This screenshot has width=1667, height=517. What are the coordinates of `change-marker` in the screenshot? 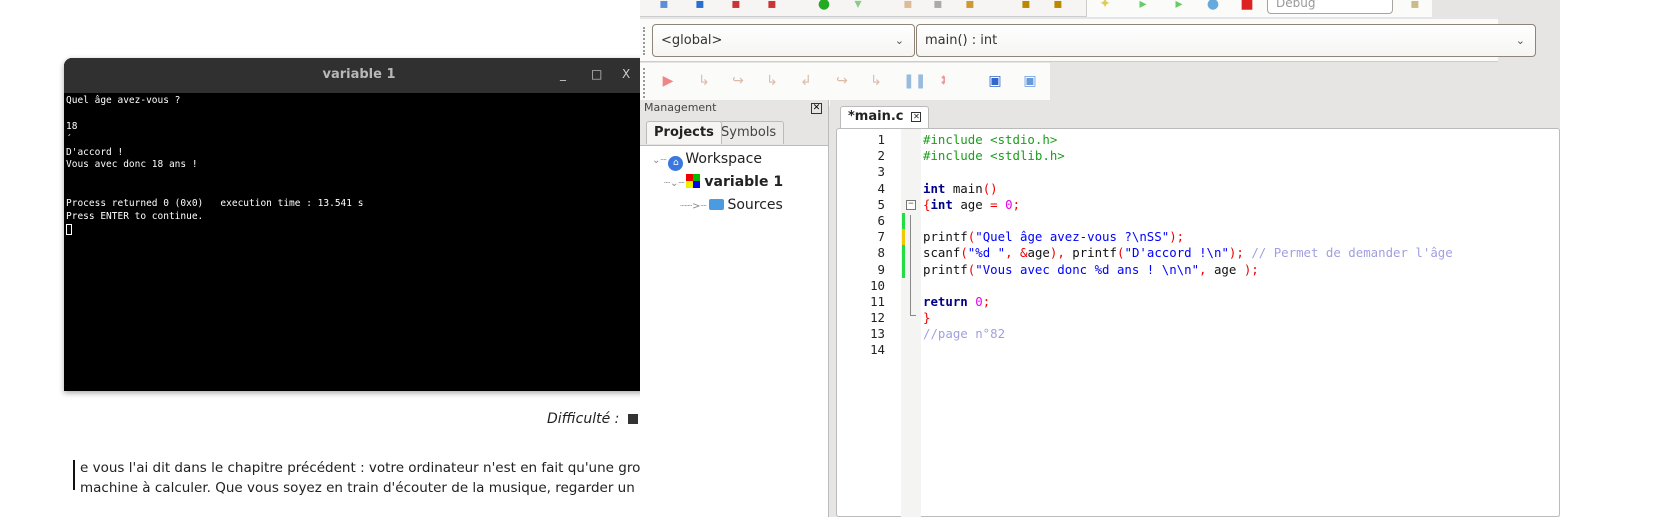 It's located at (903, 269).